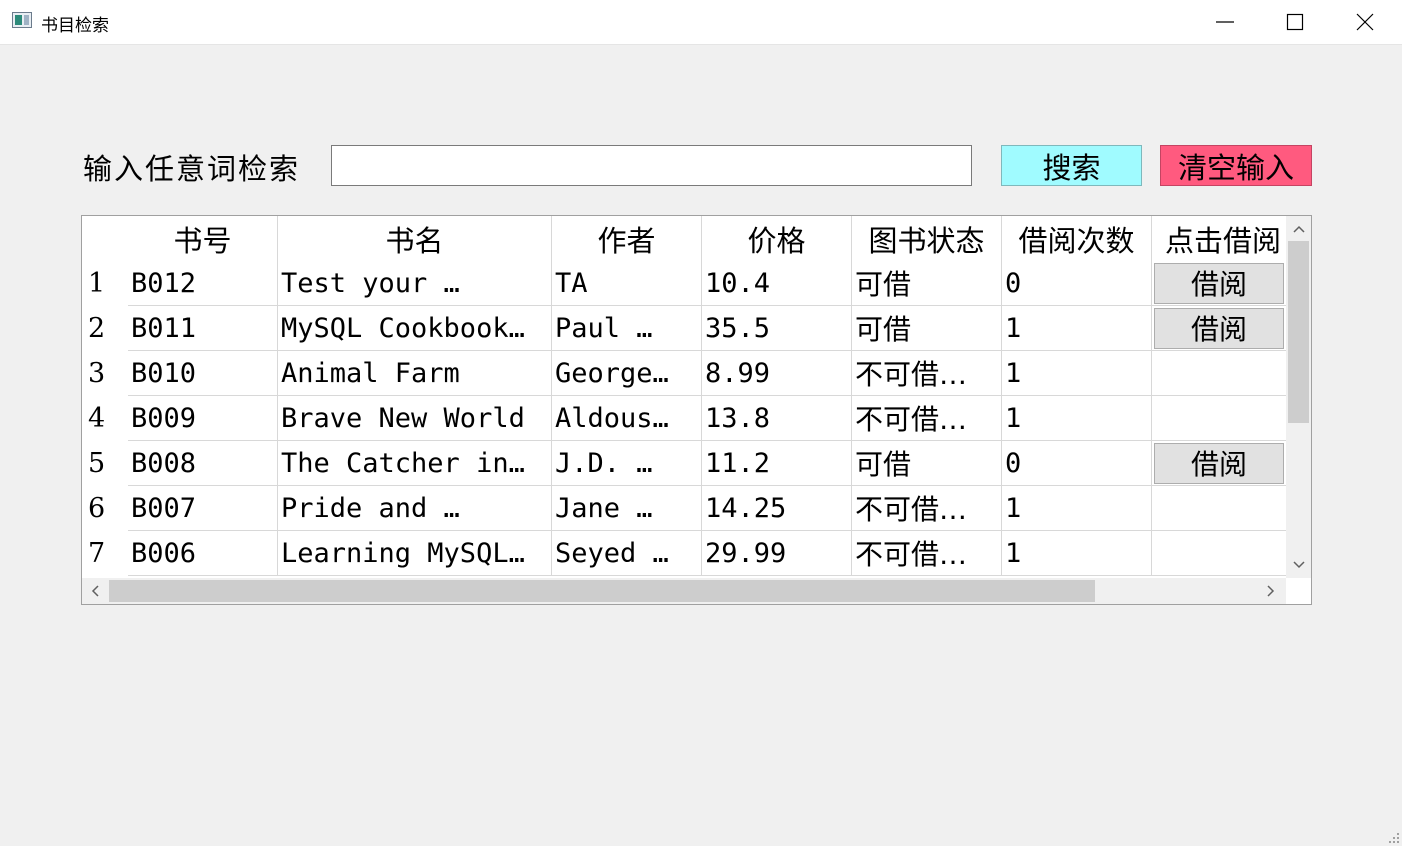 This screenshot has height=846, width=1402. What do you see at coordinates (95, 591) in the screenshot?
I see `scroll-left-icon` at bounding box center [95, 591].